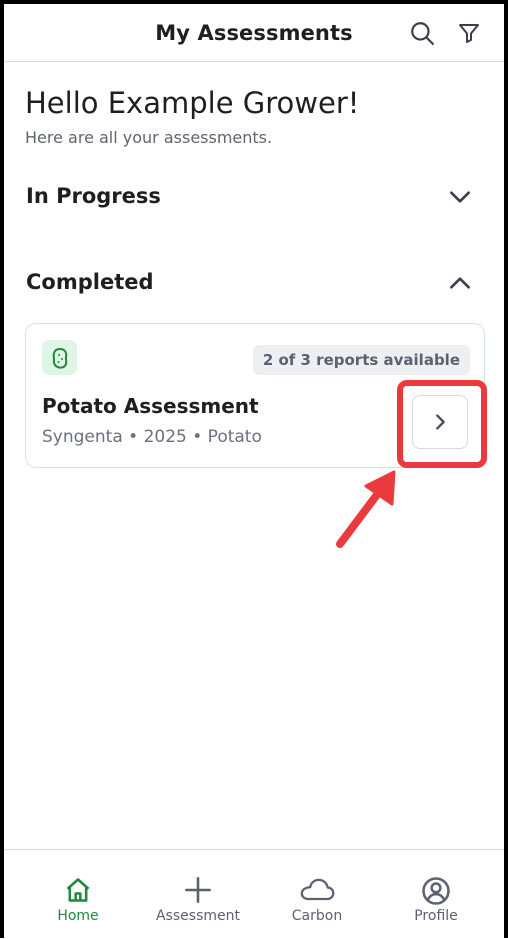 Image resolution: width=508 pixels, height=939 pixels. Describe the element at coordinates (460, 197) in the screenshot. I see `chevron-down-icon` at that location.